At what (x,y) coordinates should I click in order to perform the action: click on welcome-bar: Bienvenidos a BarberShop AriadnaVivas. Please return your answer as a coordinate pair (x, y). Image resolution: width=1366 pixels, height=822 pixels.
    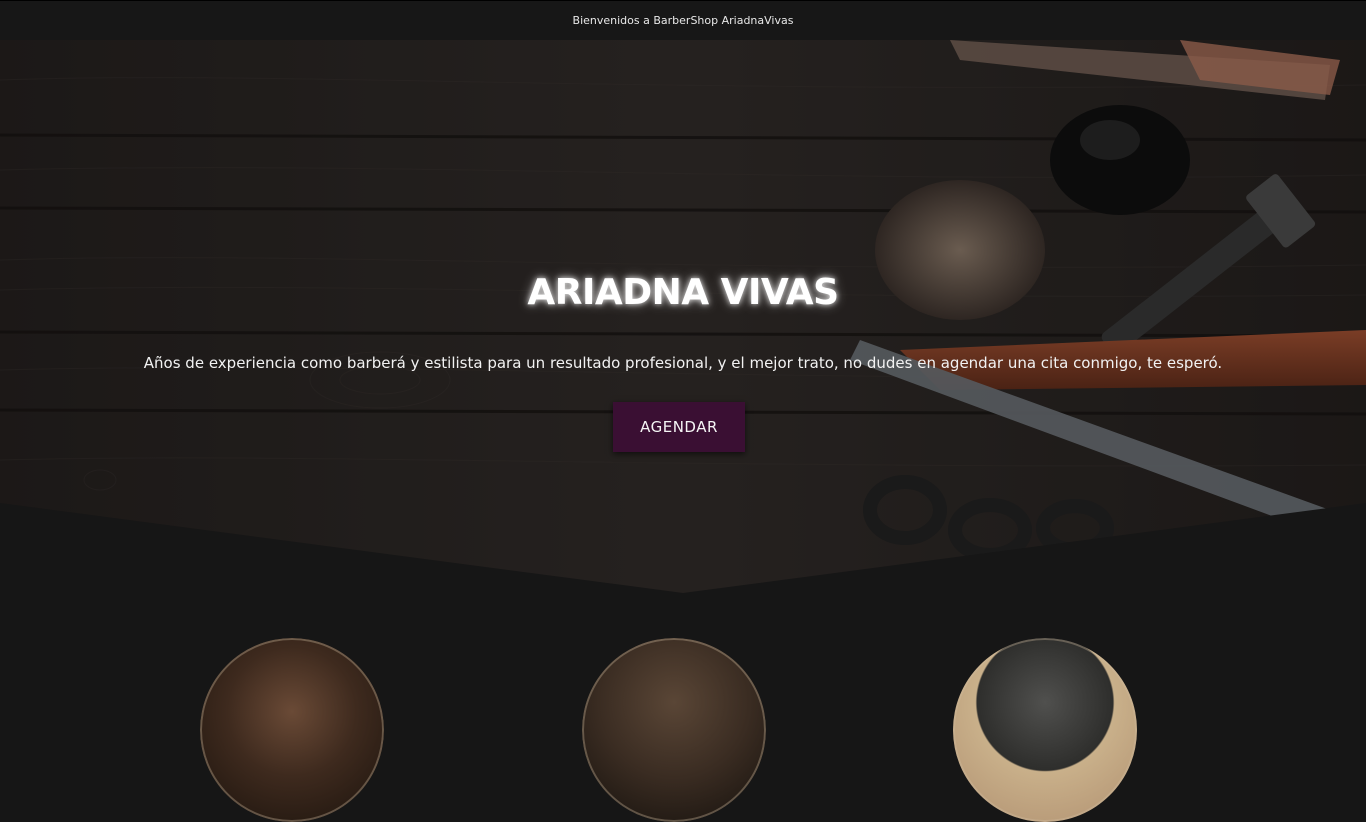
    Looking at the image, I should click on (683, 20).